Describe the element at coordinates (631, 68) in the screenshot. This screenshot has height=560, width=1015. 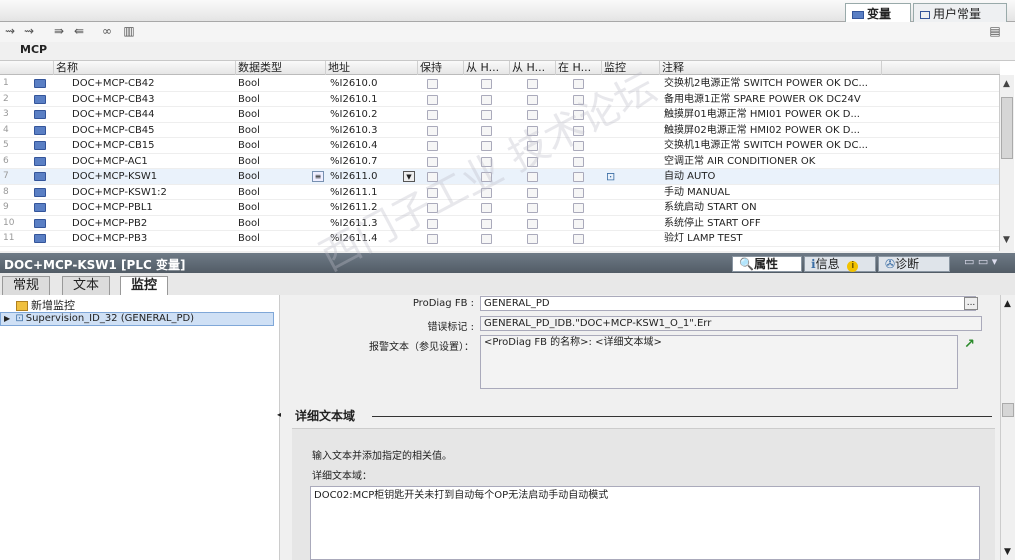
I see `col-supervision: 监控` at that location.